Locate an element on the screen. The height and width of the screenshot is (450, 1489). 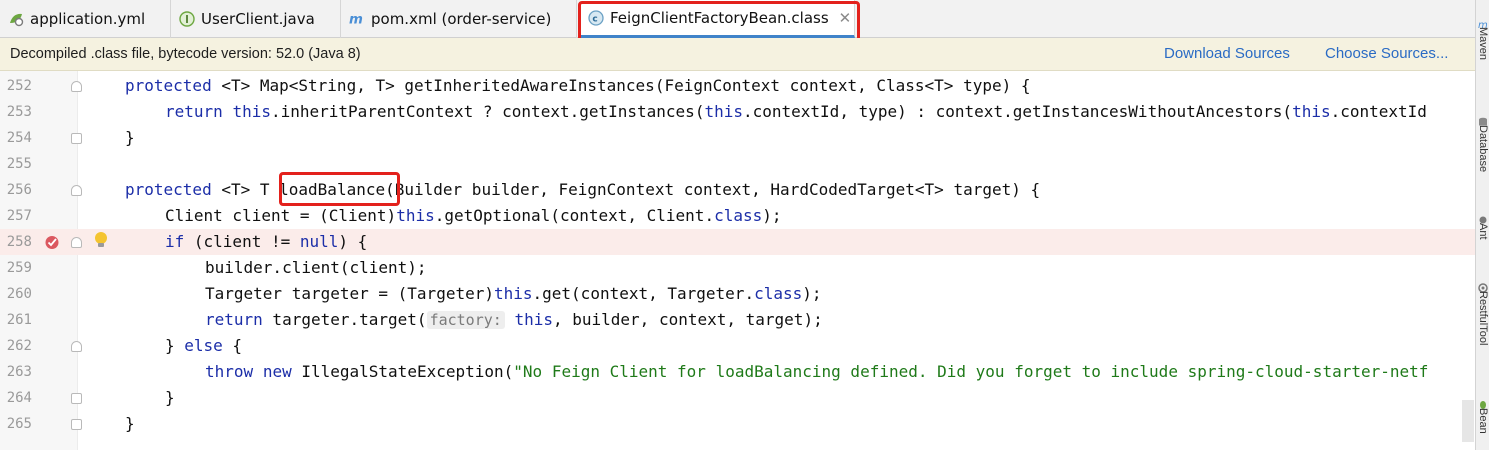
code-token: , builder, context, target); is located at coordinates (687, 319).